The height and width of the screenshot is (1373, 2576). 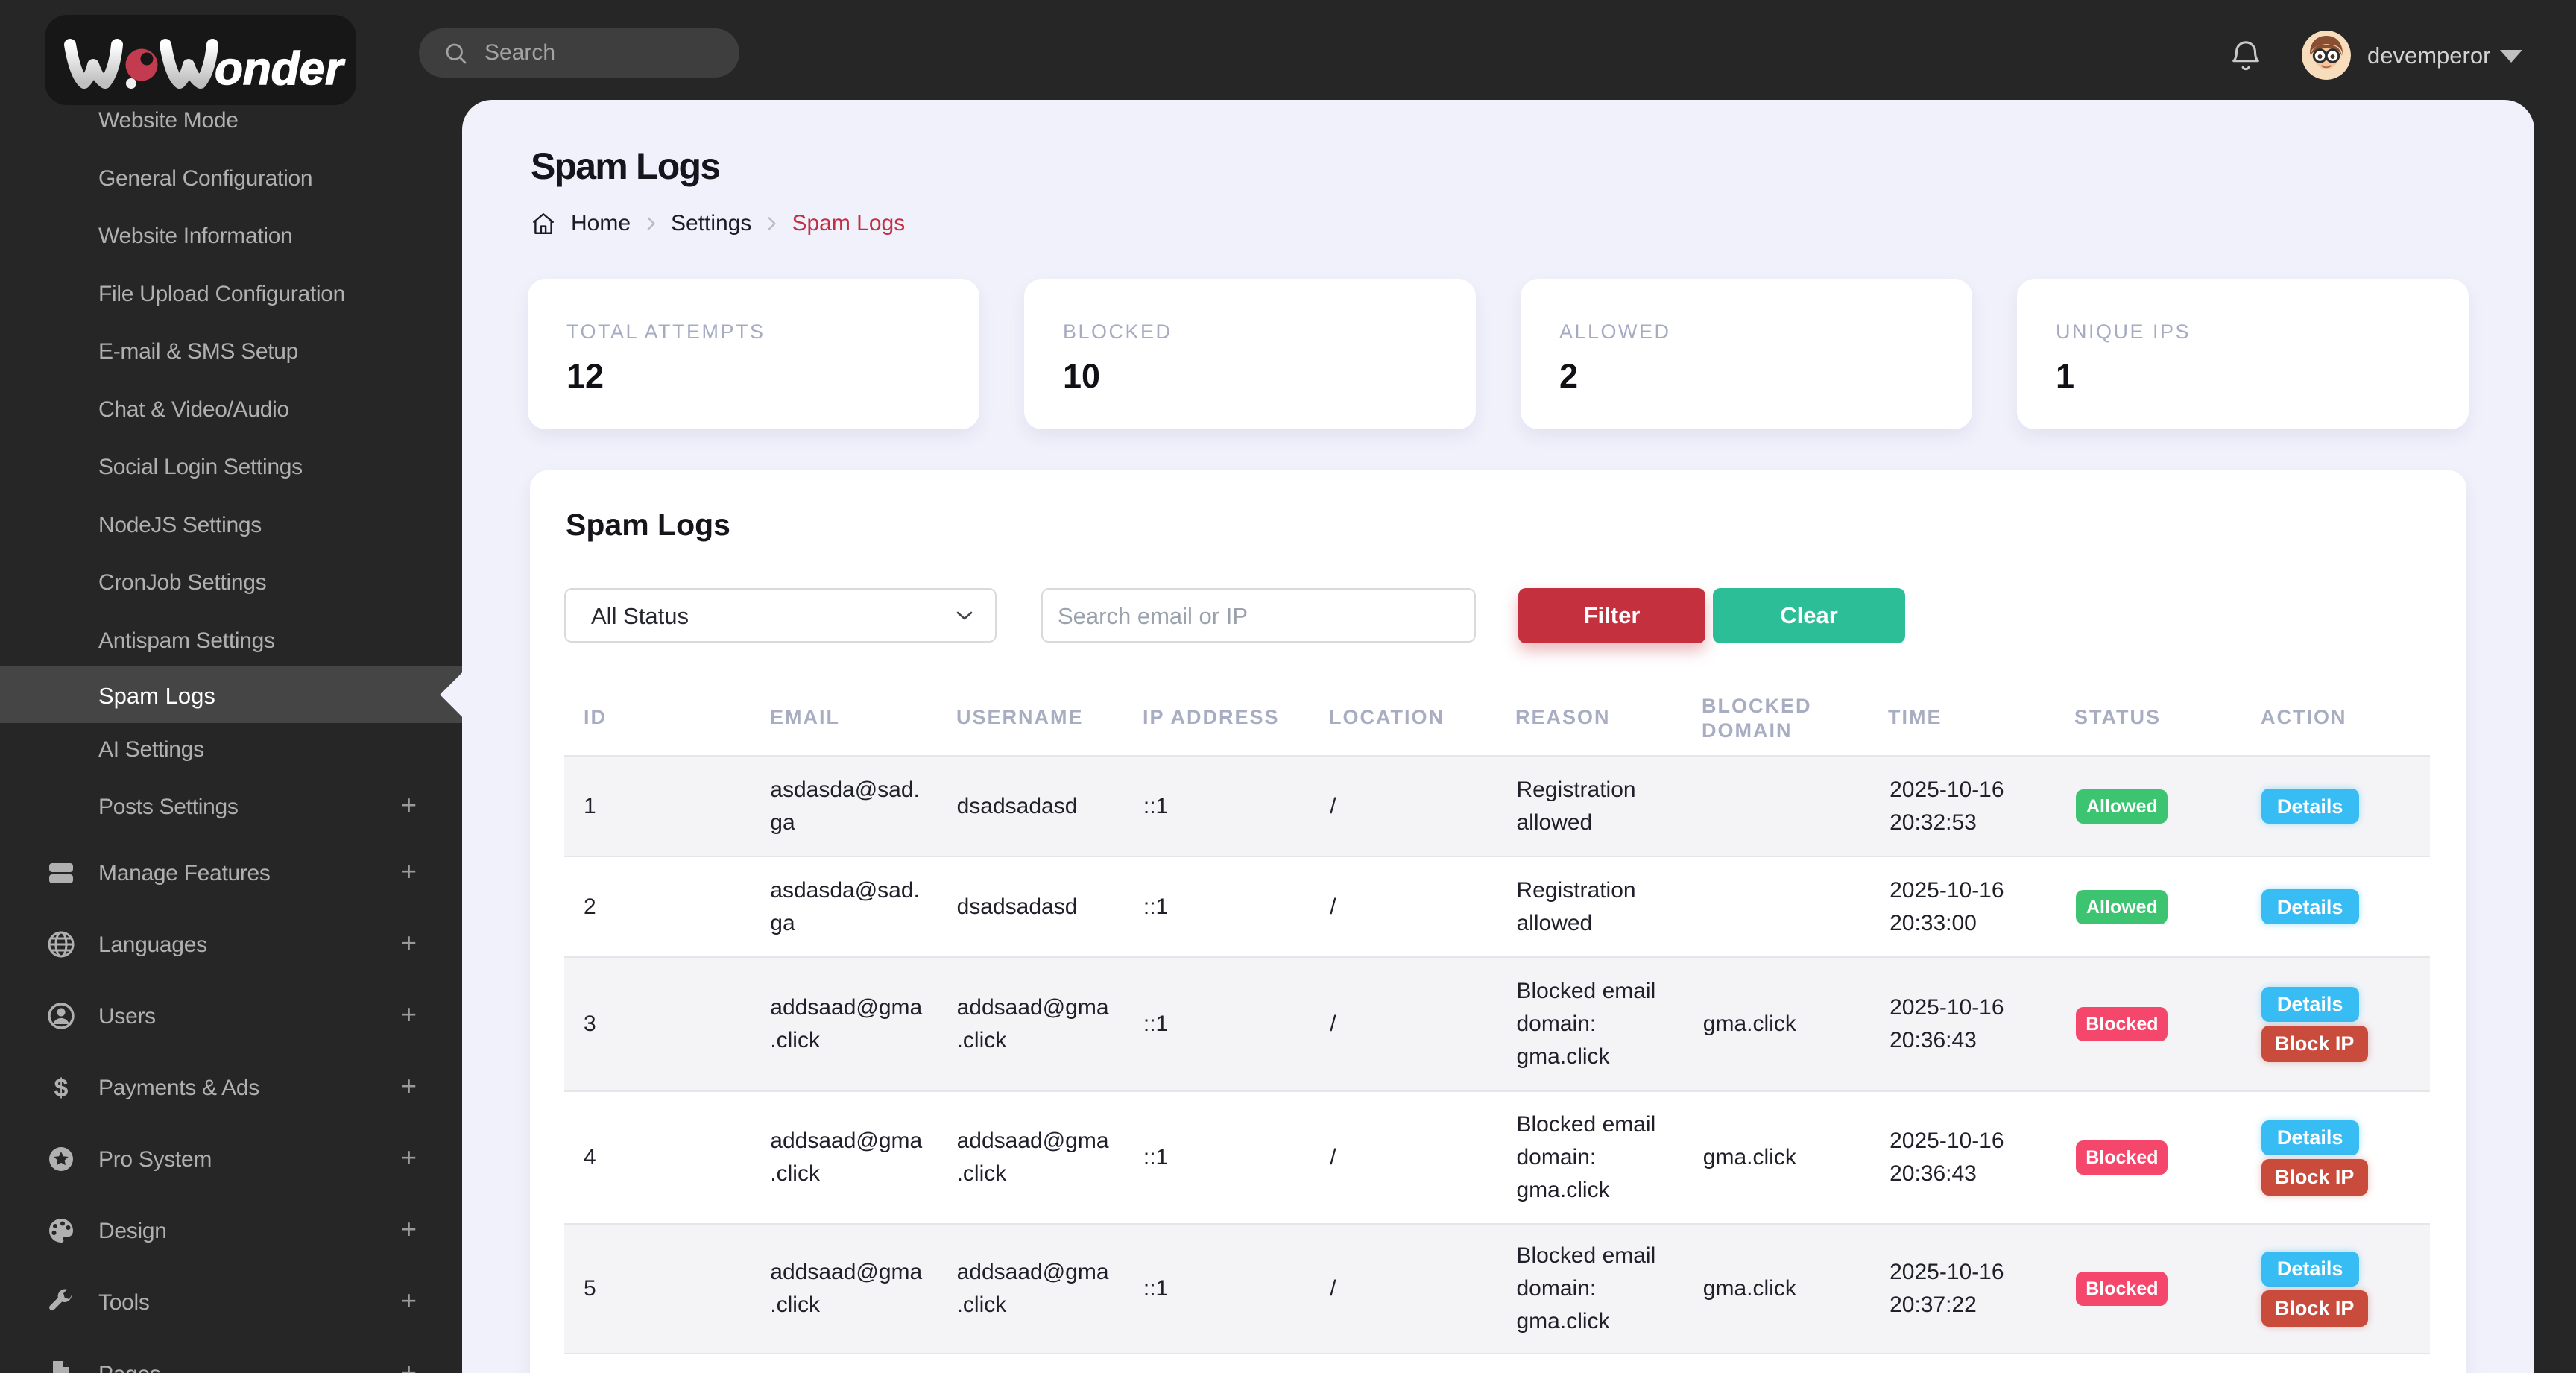 What do you see at coordinates (280, 69) in the screenshot?
I see `svg-text: onder` at bounding box center [280, 69].